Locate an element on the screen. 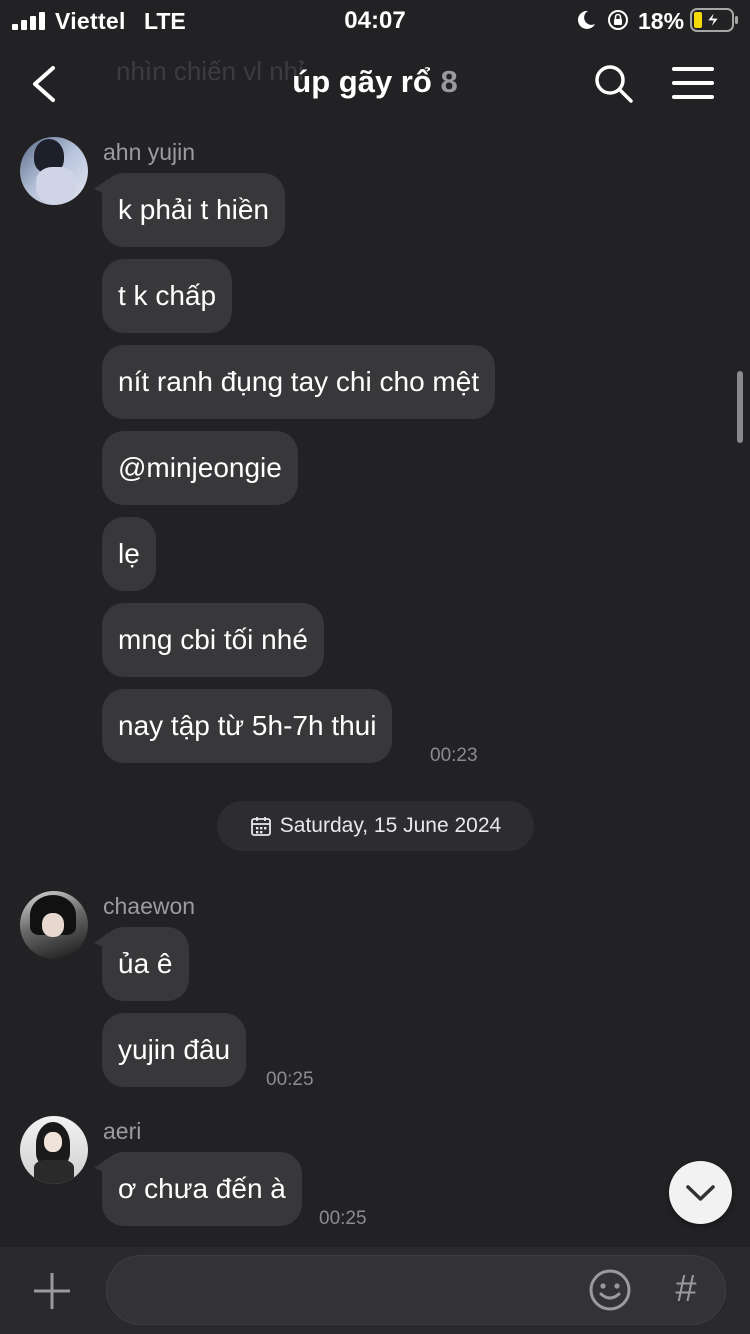 Image resolution: width=750 pixels, height=1334 pixels. chevron-down-icon is located at coordinates (700, 1193).